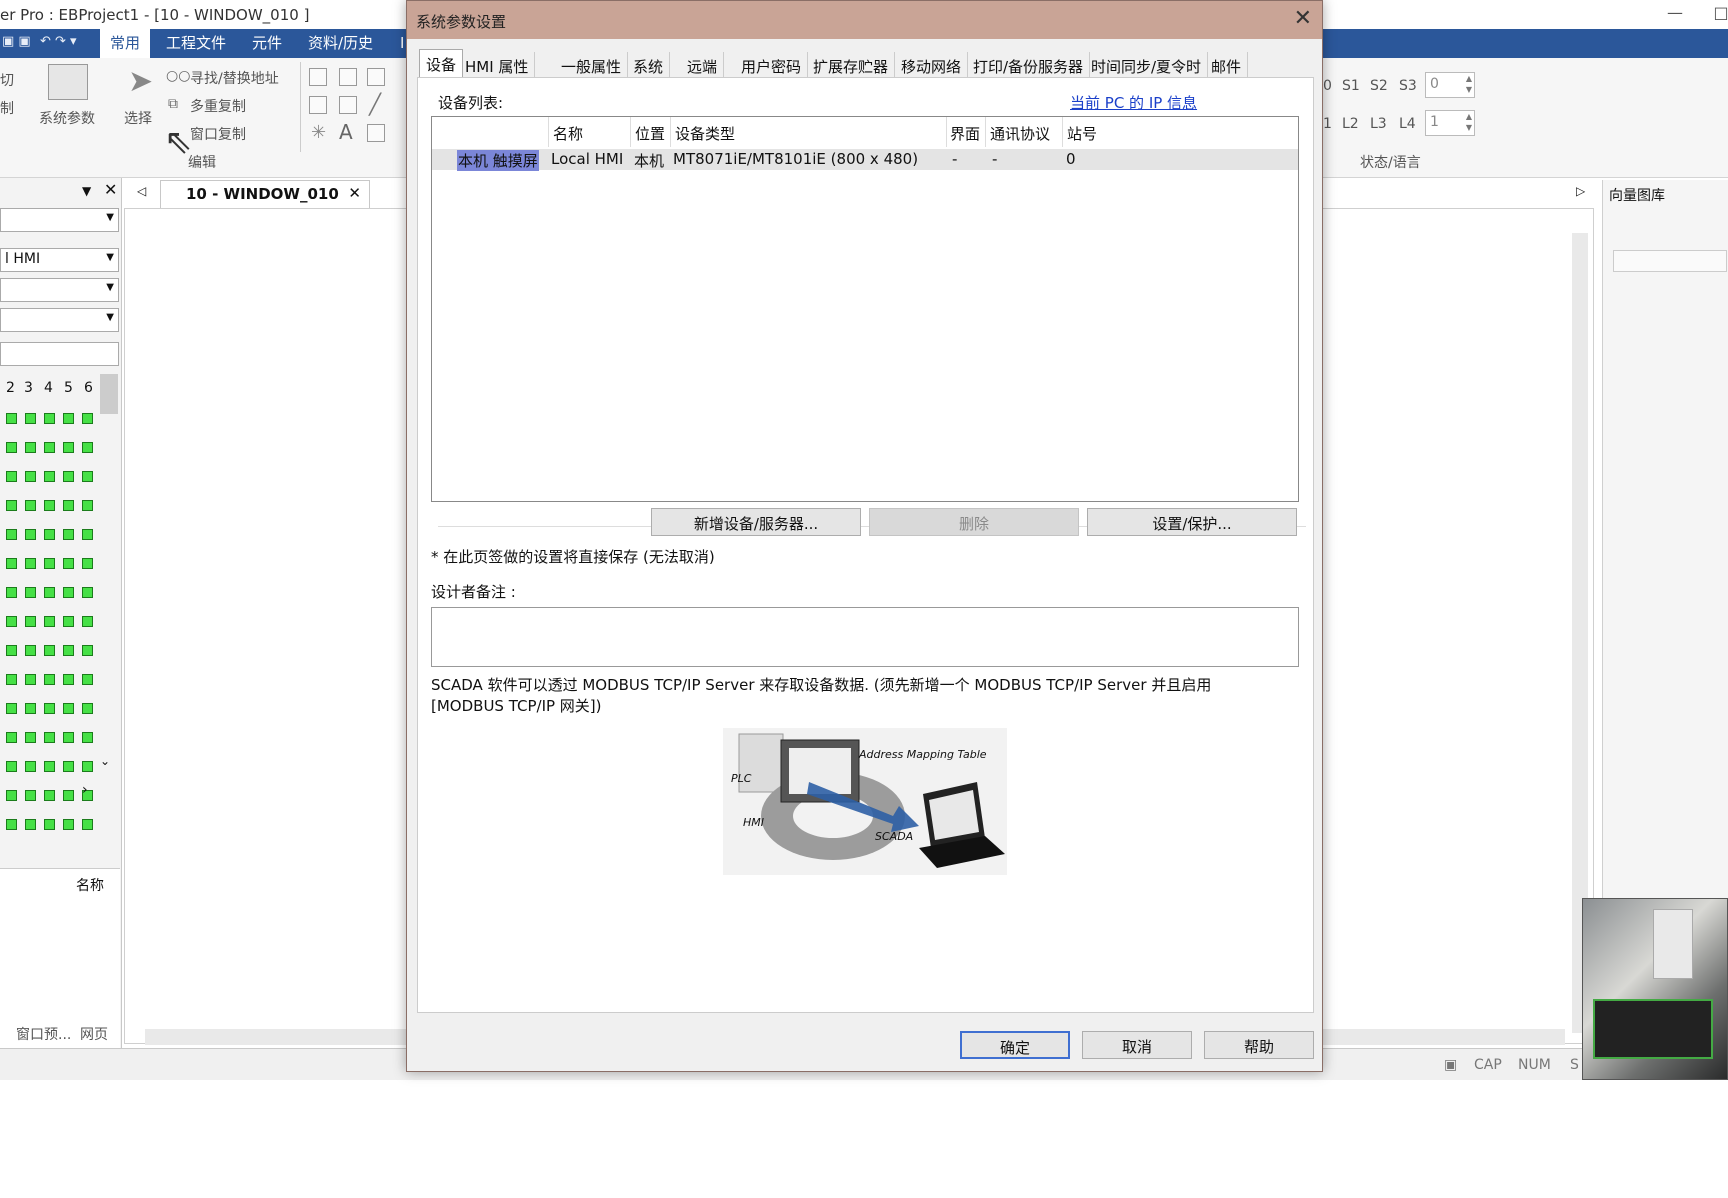 The image size is (1728, 1198). Describe the element at coordinates (234, 78) in the screenshot. I see `find-replace-label: 寻找/替换地址` at that location.